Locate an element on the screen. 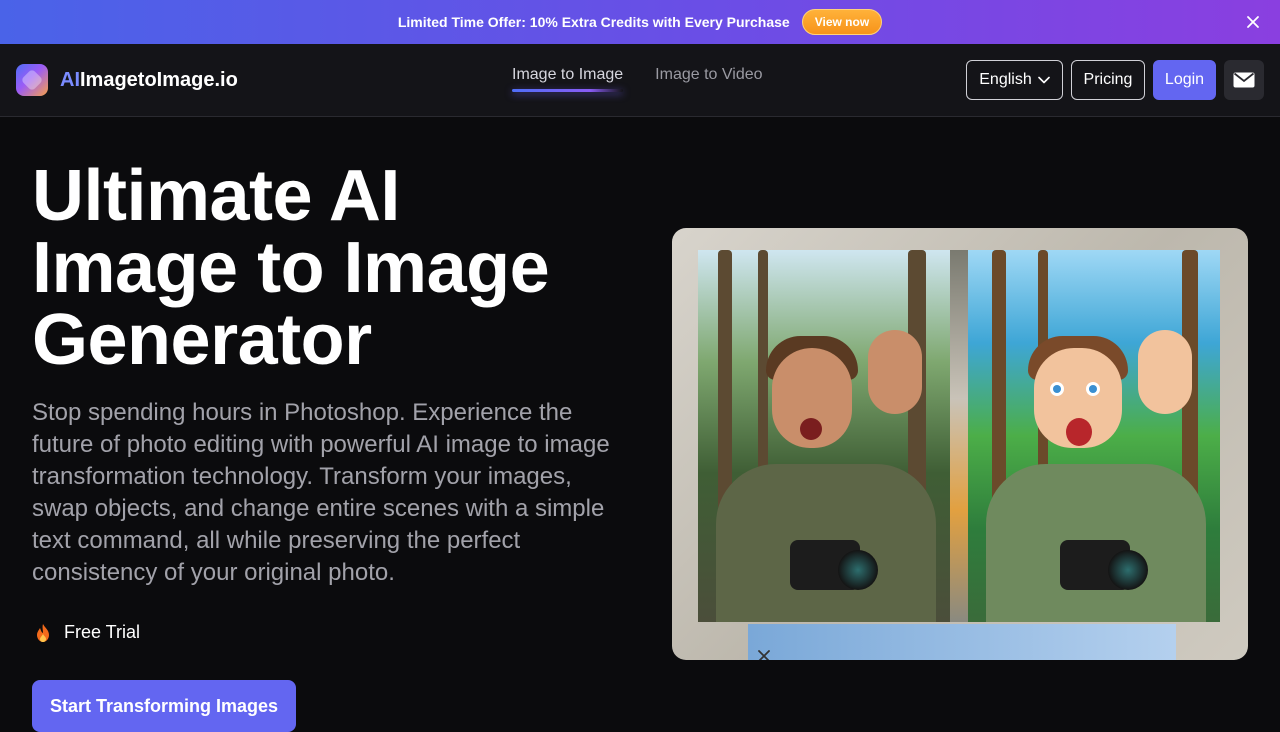 The width and height of the screenshot is (1280, 732). main-nav: Image to Image Image to Video is located at coordinates (637, 79).